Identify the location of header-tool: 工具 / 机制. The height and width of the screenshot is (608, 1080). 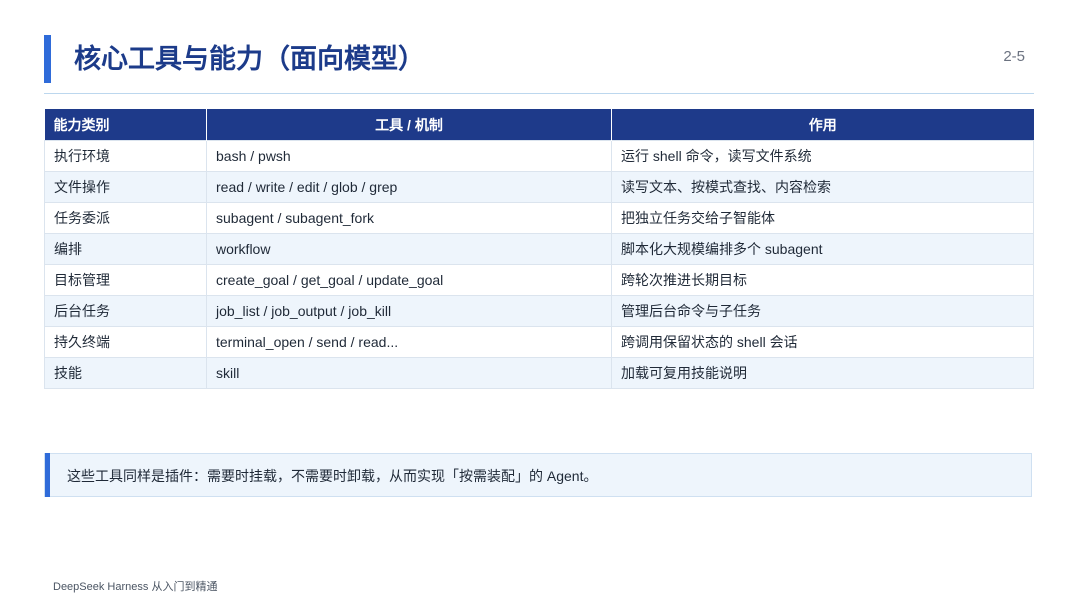
(409, 125).